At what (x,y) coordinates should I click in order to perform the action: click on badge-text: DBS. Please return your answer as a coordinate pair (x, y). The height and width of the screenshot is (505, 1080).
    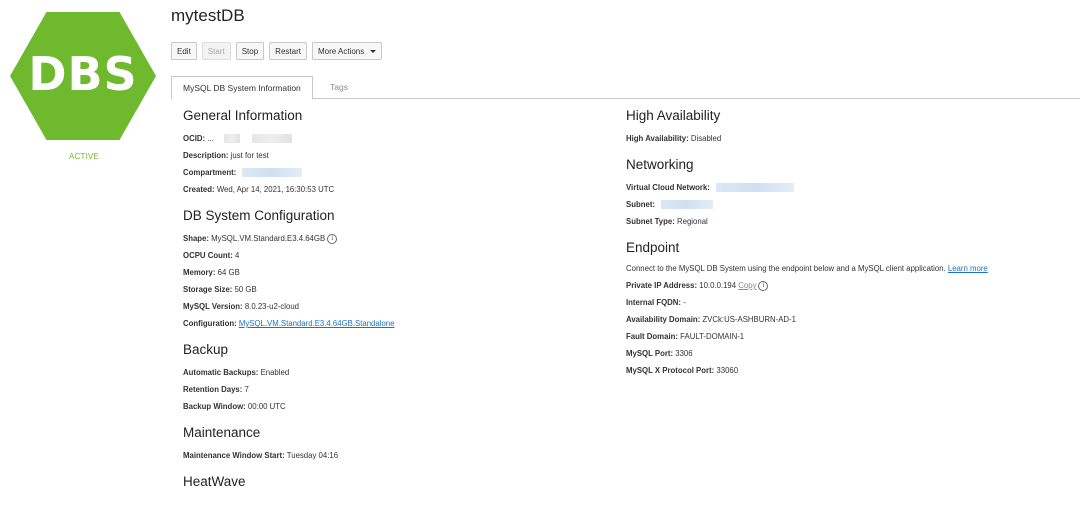
    Looking at the image, I should click on (83, 74).